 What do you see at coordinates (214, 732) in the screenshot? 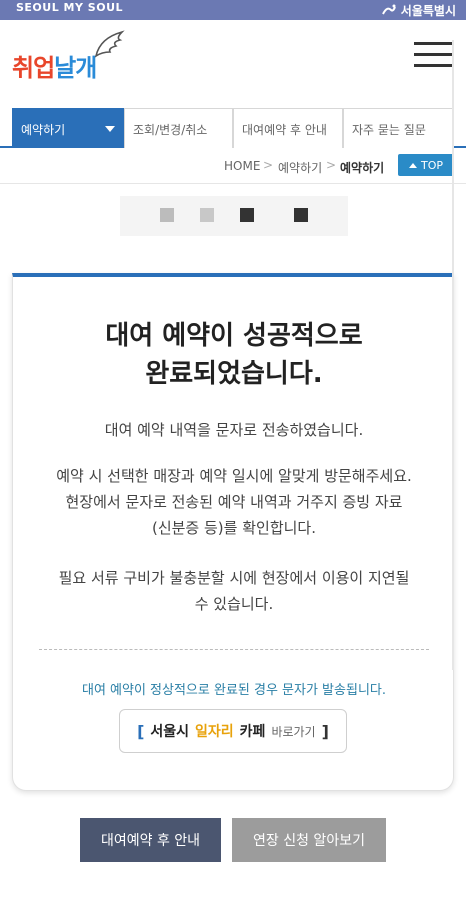
I see `cafe-label-job: 일자리` at bounding box center [214, 732].